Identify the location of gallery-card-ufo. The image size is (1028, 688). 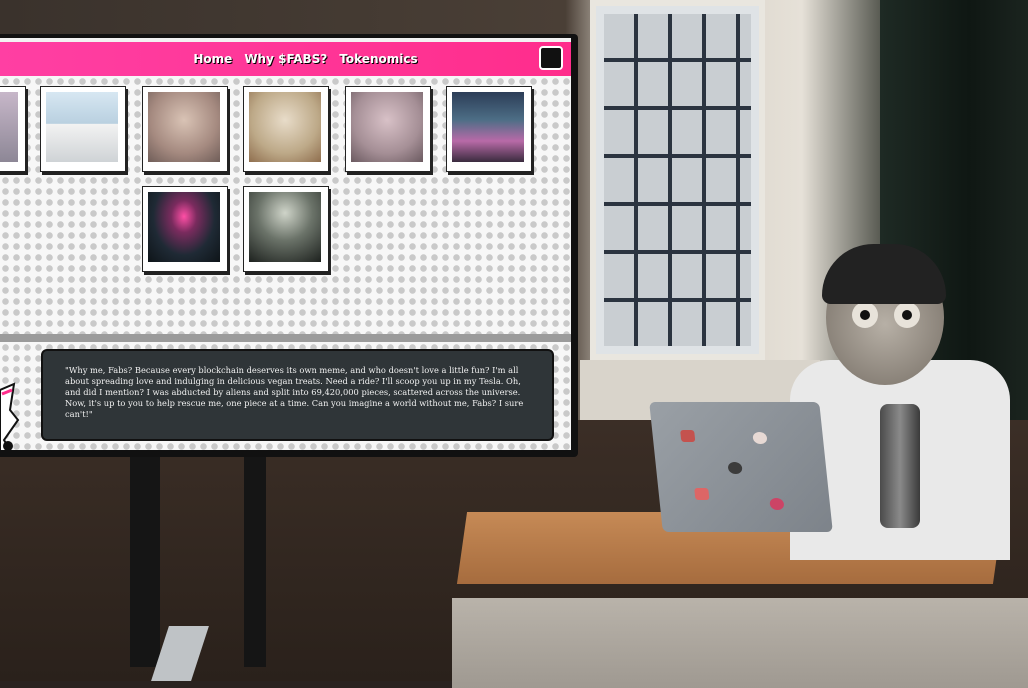
(185, 229).